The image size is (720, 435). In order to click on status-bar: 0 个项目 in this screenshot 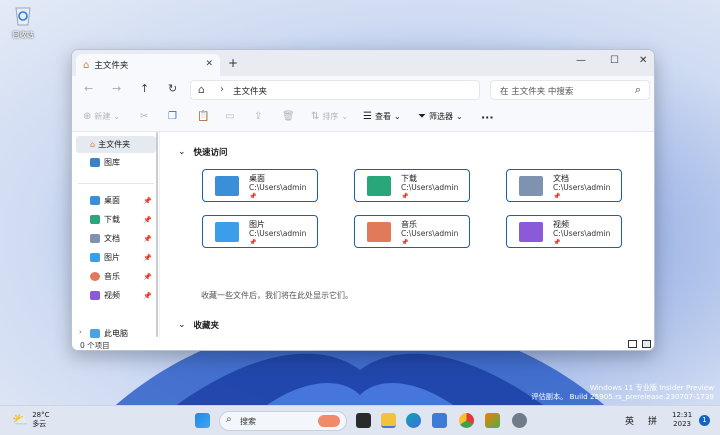, I will do `click(363, 344)`.